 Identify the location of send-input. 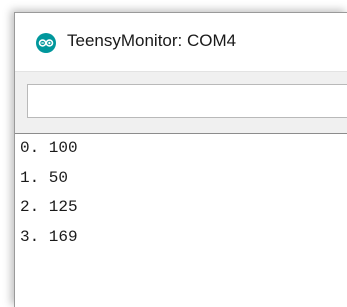
(187, 101).